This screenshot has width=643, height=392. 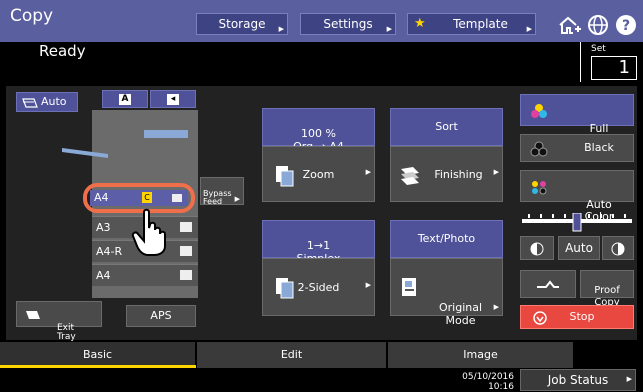 What do you see at coordinates (30, 103) in the screenshot?
I see `paper-stack-icon` at bounding box center [30, 103].